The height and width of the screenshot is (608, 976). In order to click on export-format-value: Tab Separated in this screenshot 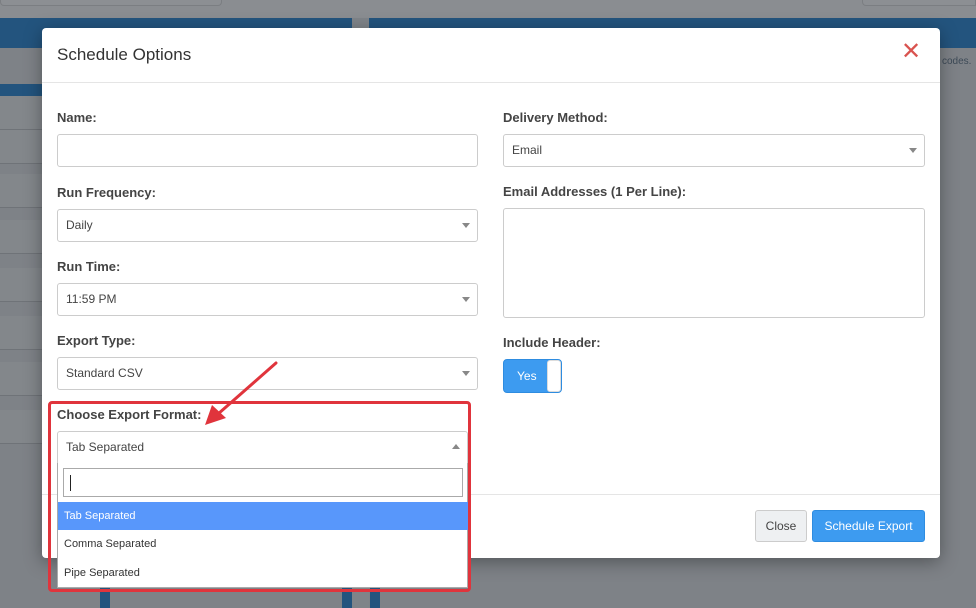, I will do `click(105, 447)`.